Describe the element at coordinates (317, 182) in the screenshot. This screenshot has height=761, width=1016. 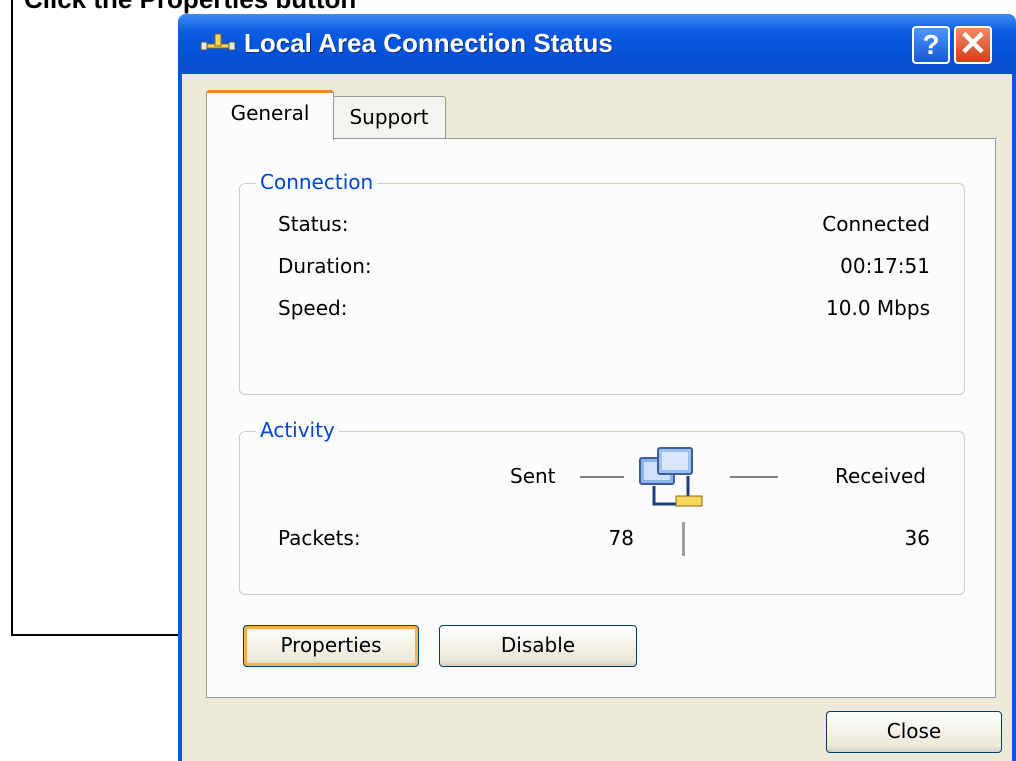
I see `connection-legend: Connection` at that location.